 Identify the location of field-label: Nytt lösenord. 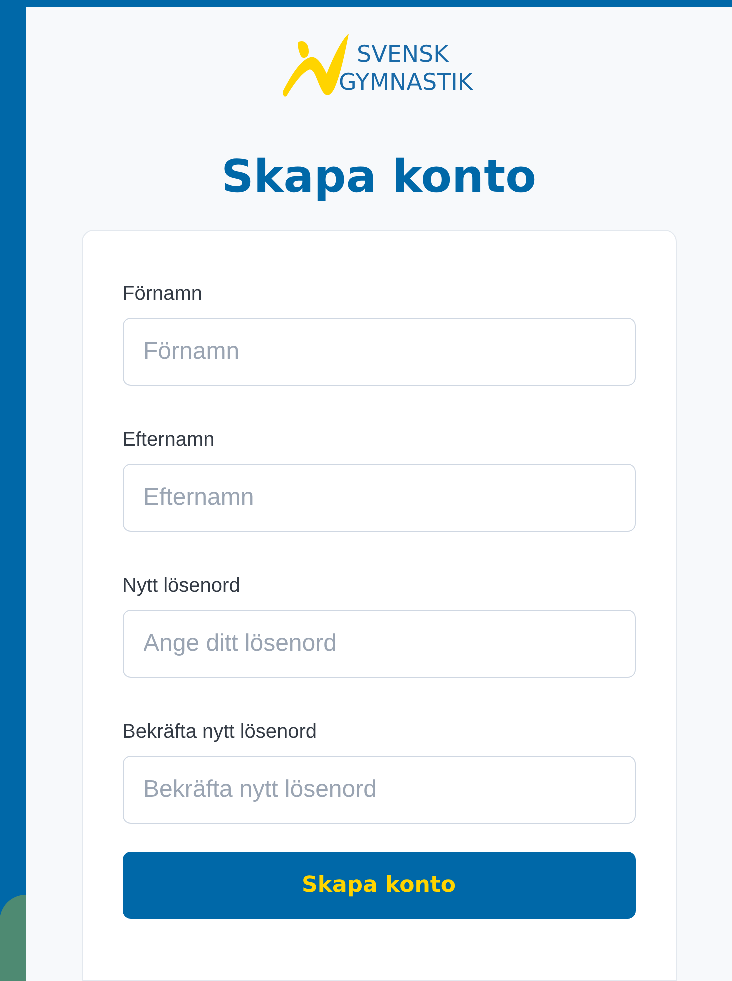
(182, 586).